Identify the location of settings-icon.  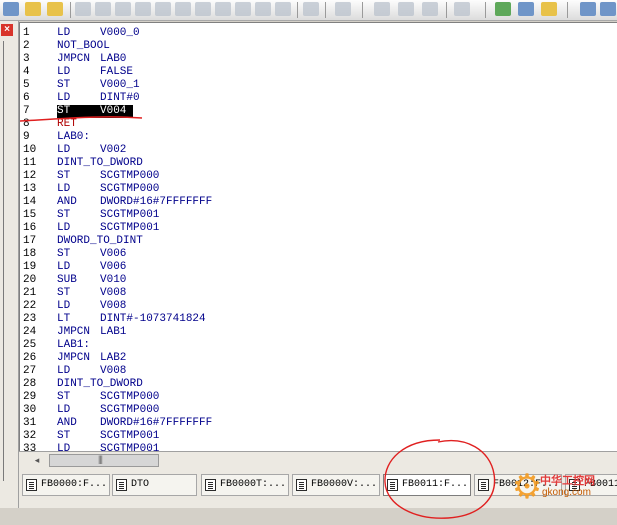
(549, 9).